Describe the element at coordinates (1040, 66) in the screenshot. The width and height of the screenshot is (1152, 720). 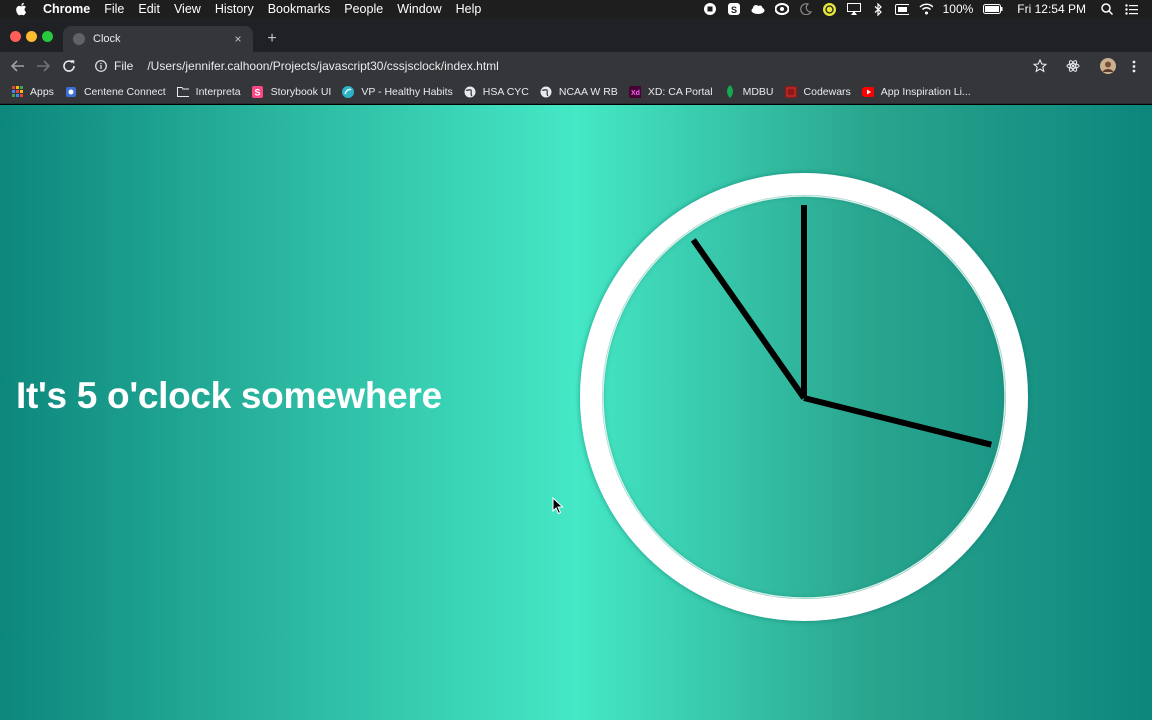
I see `bookmark-star-icon` at that location.